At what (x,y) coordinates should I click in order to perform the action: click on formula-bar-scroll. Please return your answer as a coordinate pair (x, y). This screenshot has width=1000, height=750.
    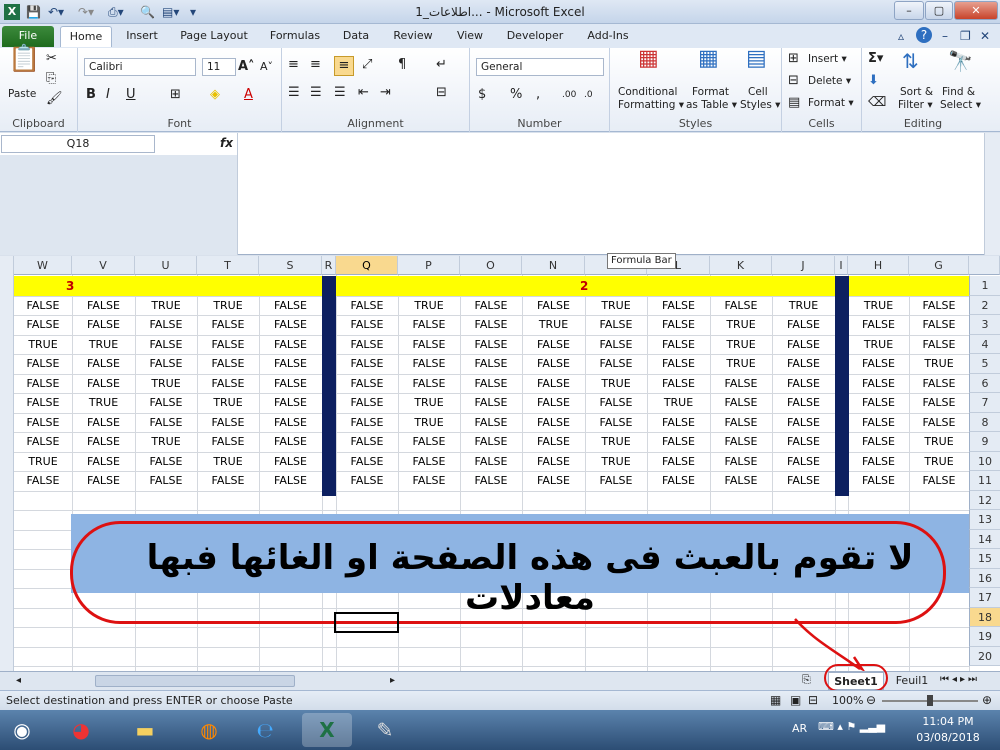
    Looking at the image, I should click on (992, 194).